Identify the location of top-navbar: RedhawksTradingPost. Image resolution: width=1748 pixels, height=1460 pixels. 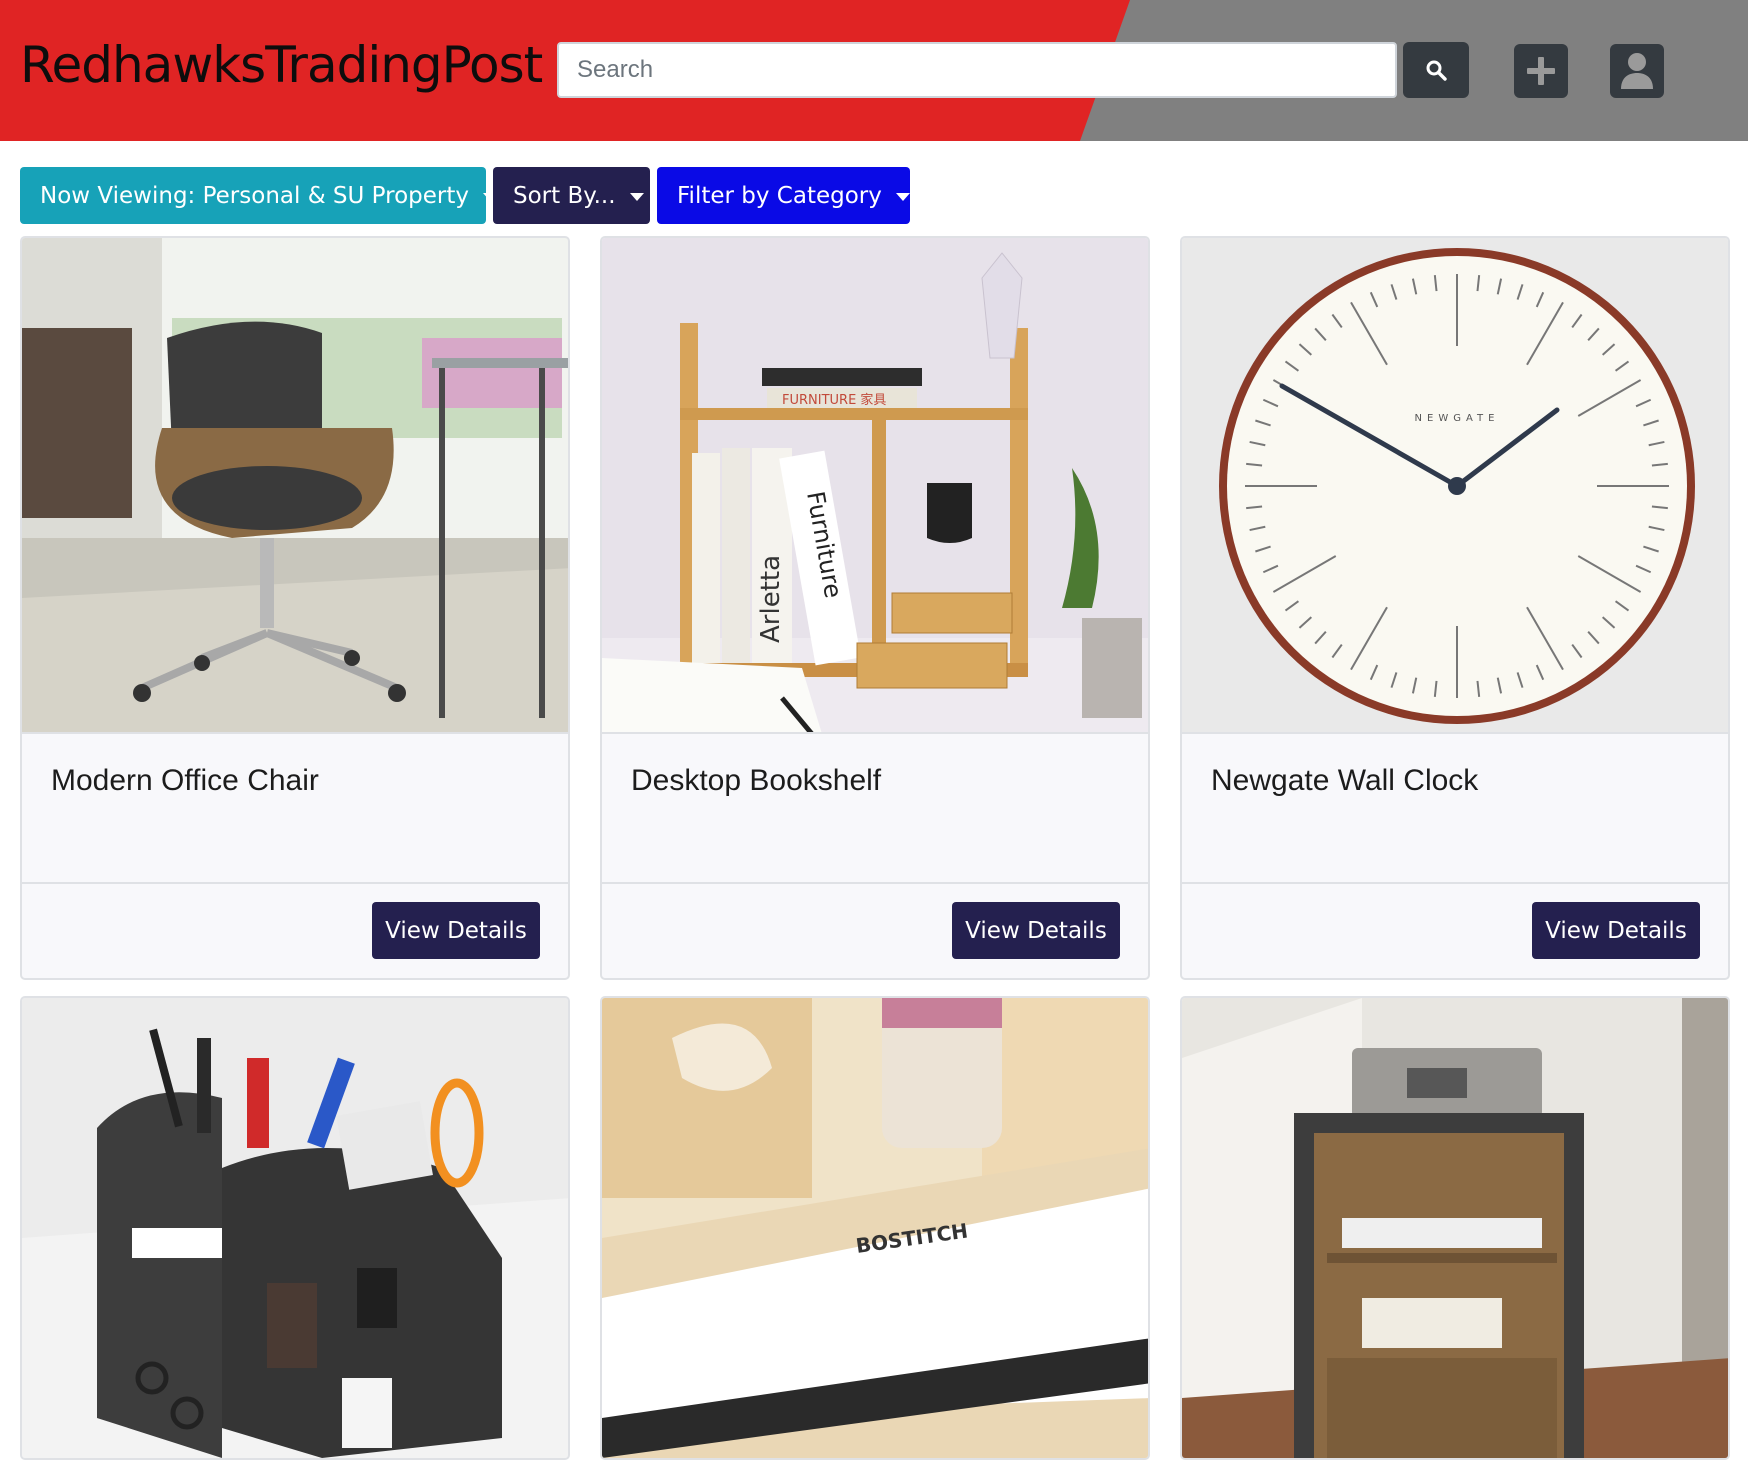
(874, 70).